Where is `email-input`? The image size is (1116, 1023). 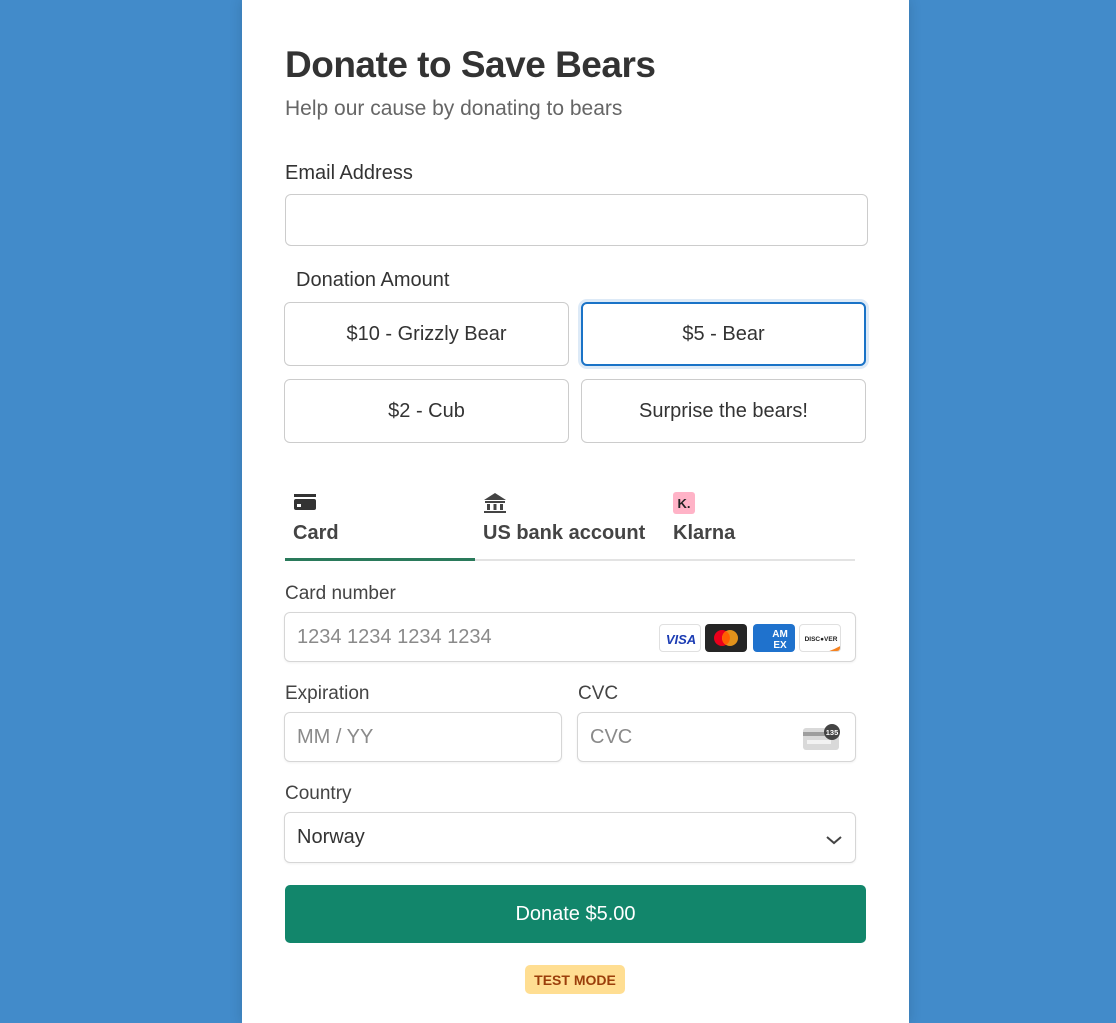 email-input is located at coordinates (576, 220).